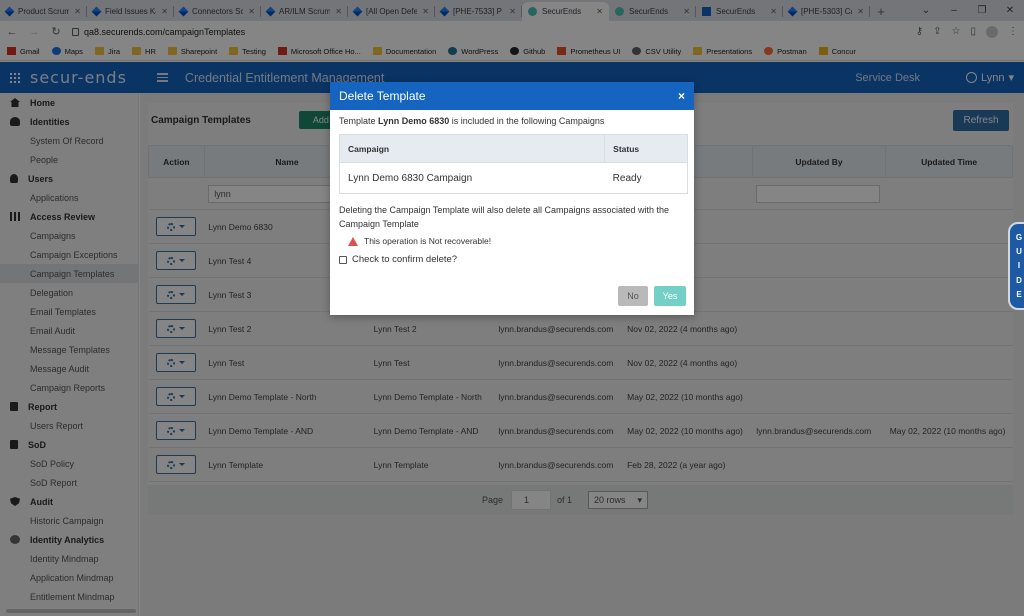 The image size is (1024, 616). I want to click on close-icon: ×, so click(681, 96).